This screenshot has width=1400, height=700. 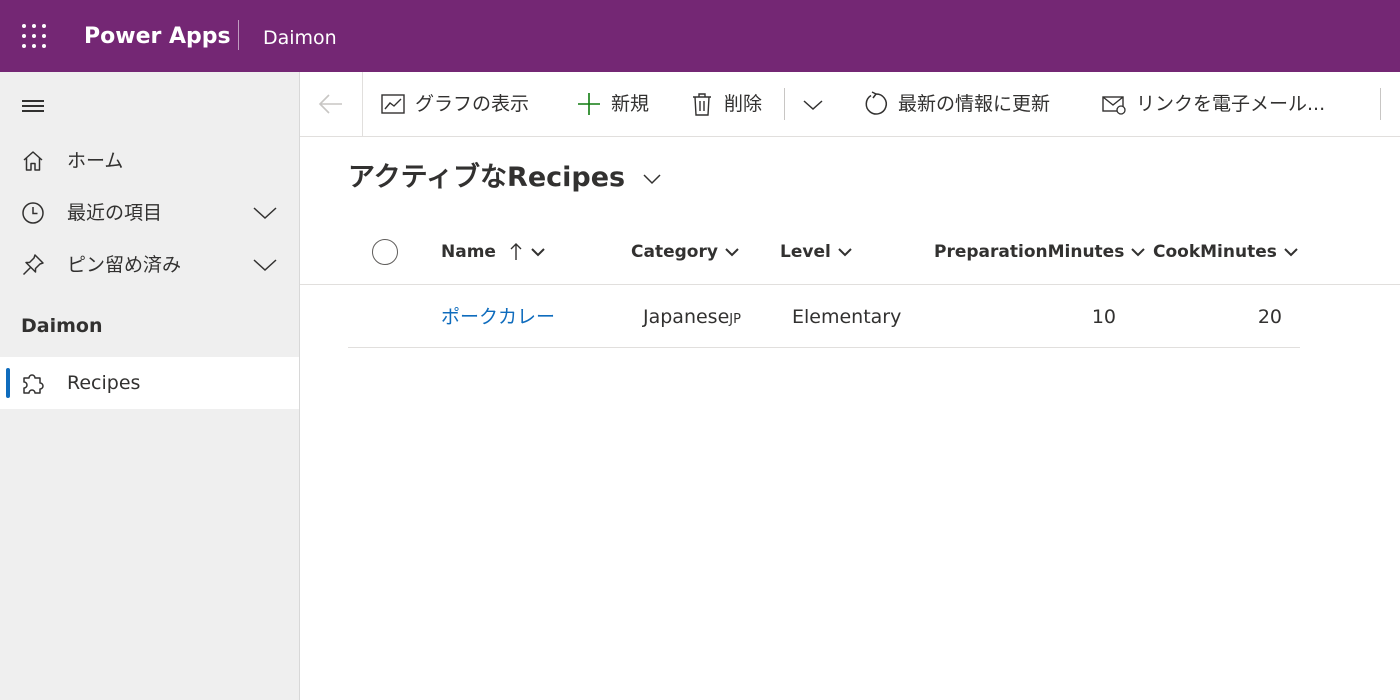 I want to click on sidebar-group-label: Daimon, so click(x=62, y=326).